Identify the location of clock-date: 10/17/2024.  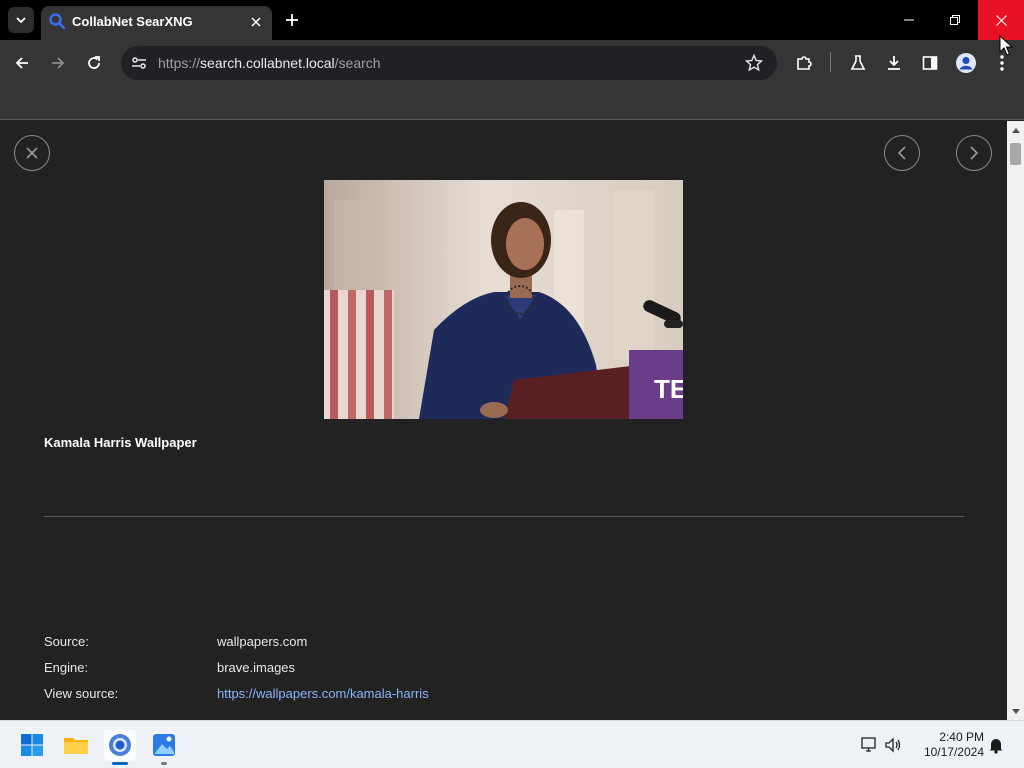
(953, 752).